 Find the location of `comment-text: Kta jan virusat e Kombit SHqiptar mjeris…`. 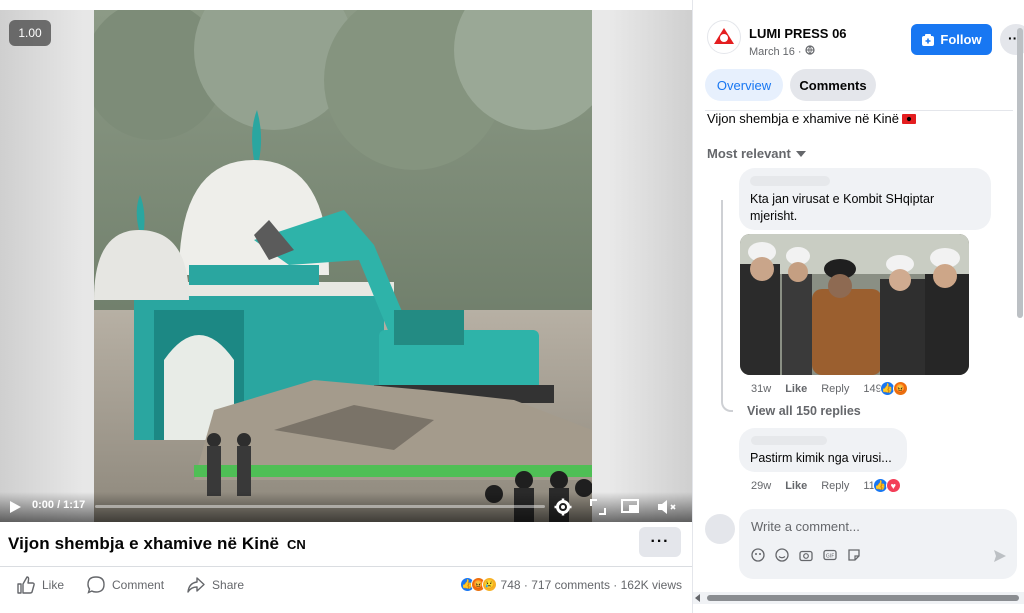

comment-text: Kta jan virusat e Kombit SHqiptar mjeris… is located at coordinates (842, 207).